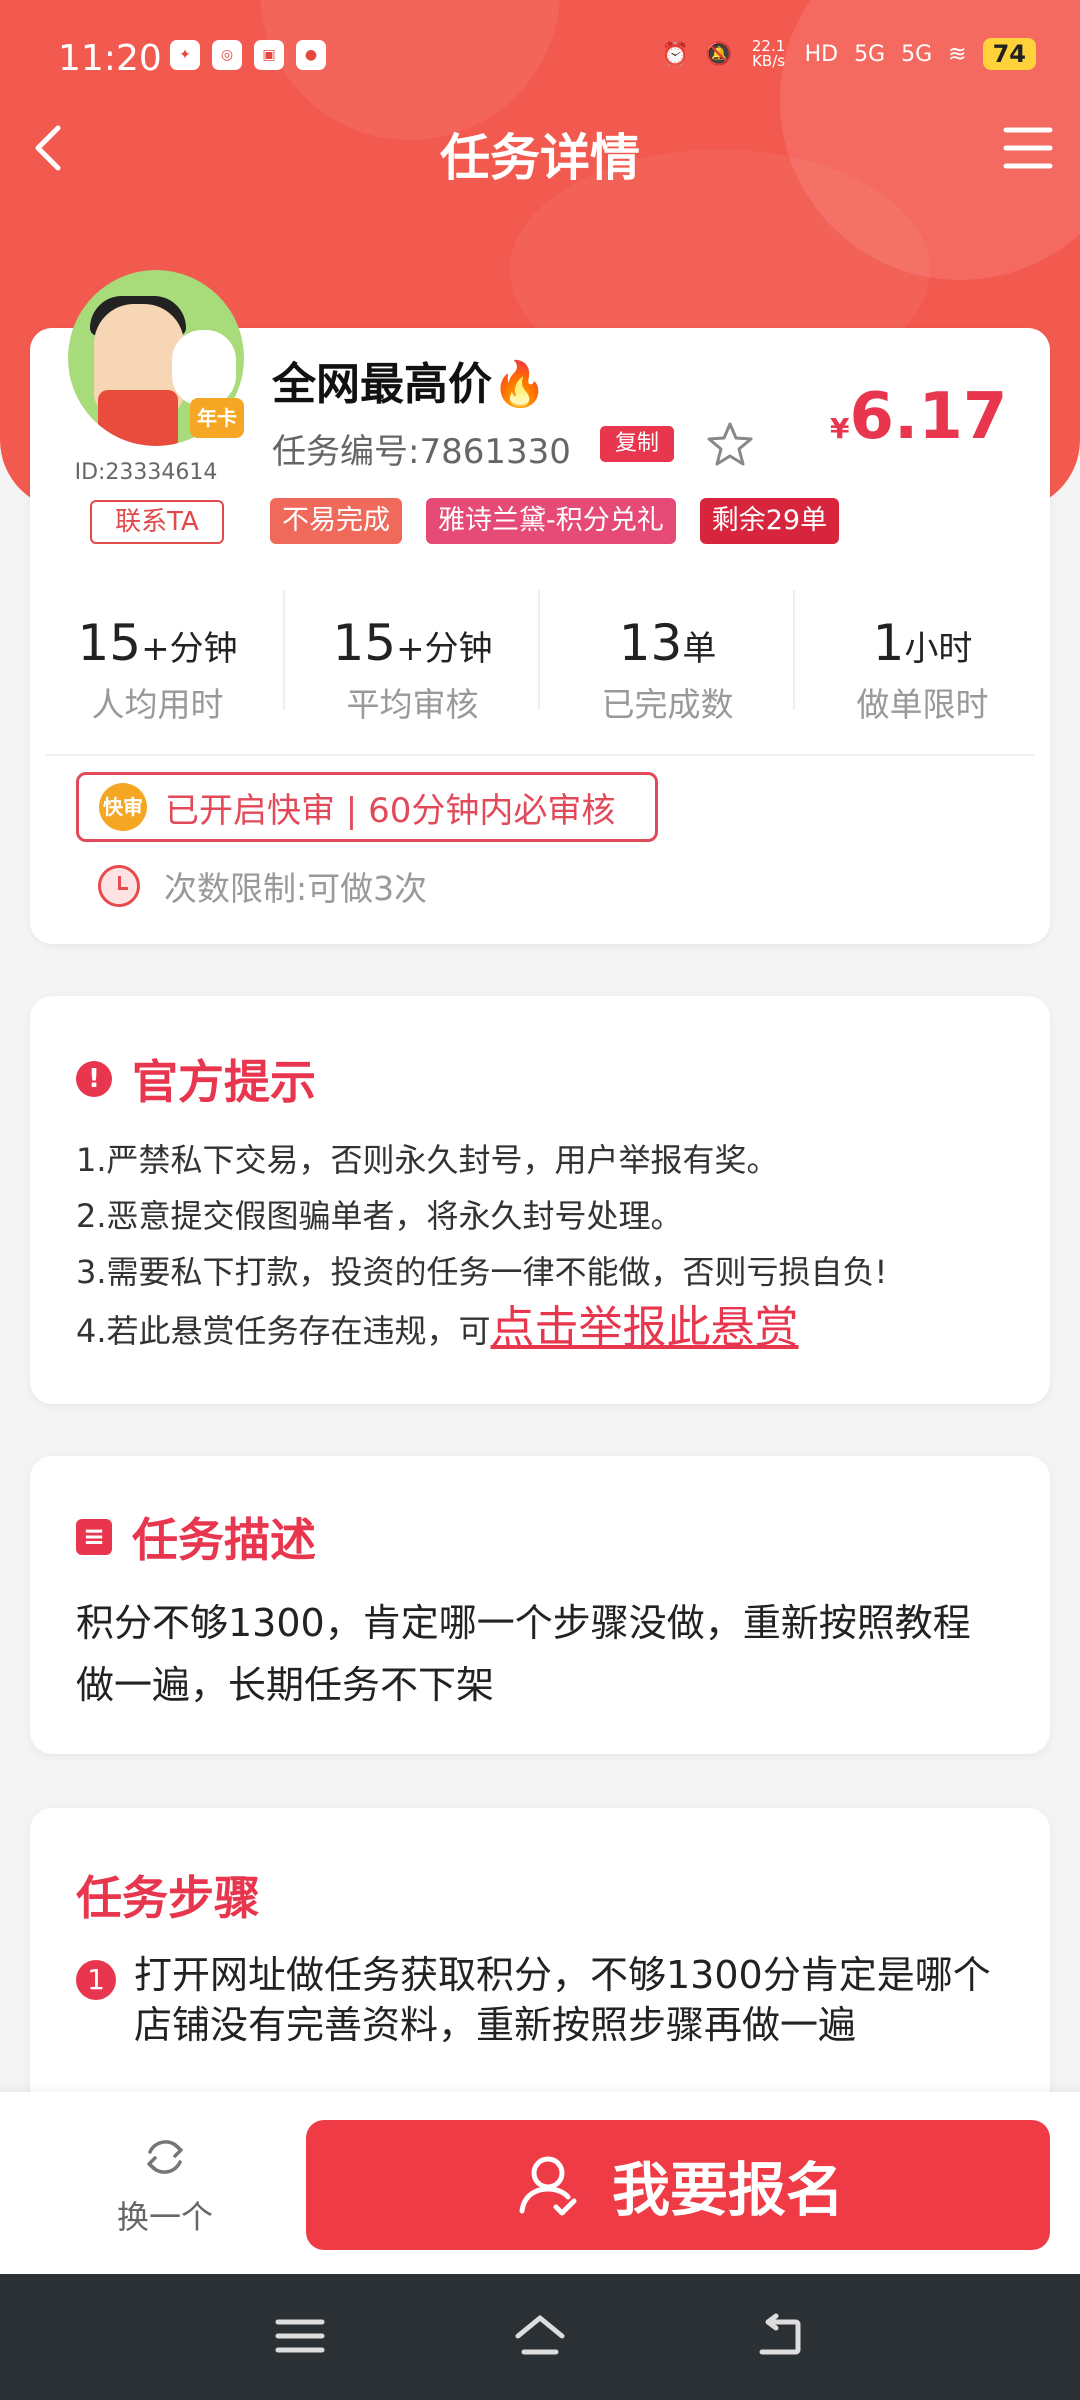  Describe the element at coordinates (540, 158) in the screenshot. I see `page-title: 任务详情` at that location.